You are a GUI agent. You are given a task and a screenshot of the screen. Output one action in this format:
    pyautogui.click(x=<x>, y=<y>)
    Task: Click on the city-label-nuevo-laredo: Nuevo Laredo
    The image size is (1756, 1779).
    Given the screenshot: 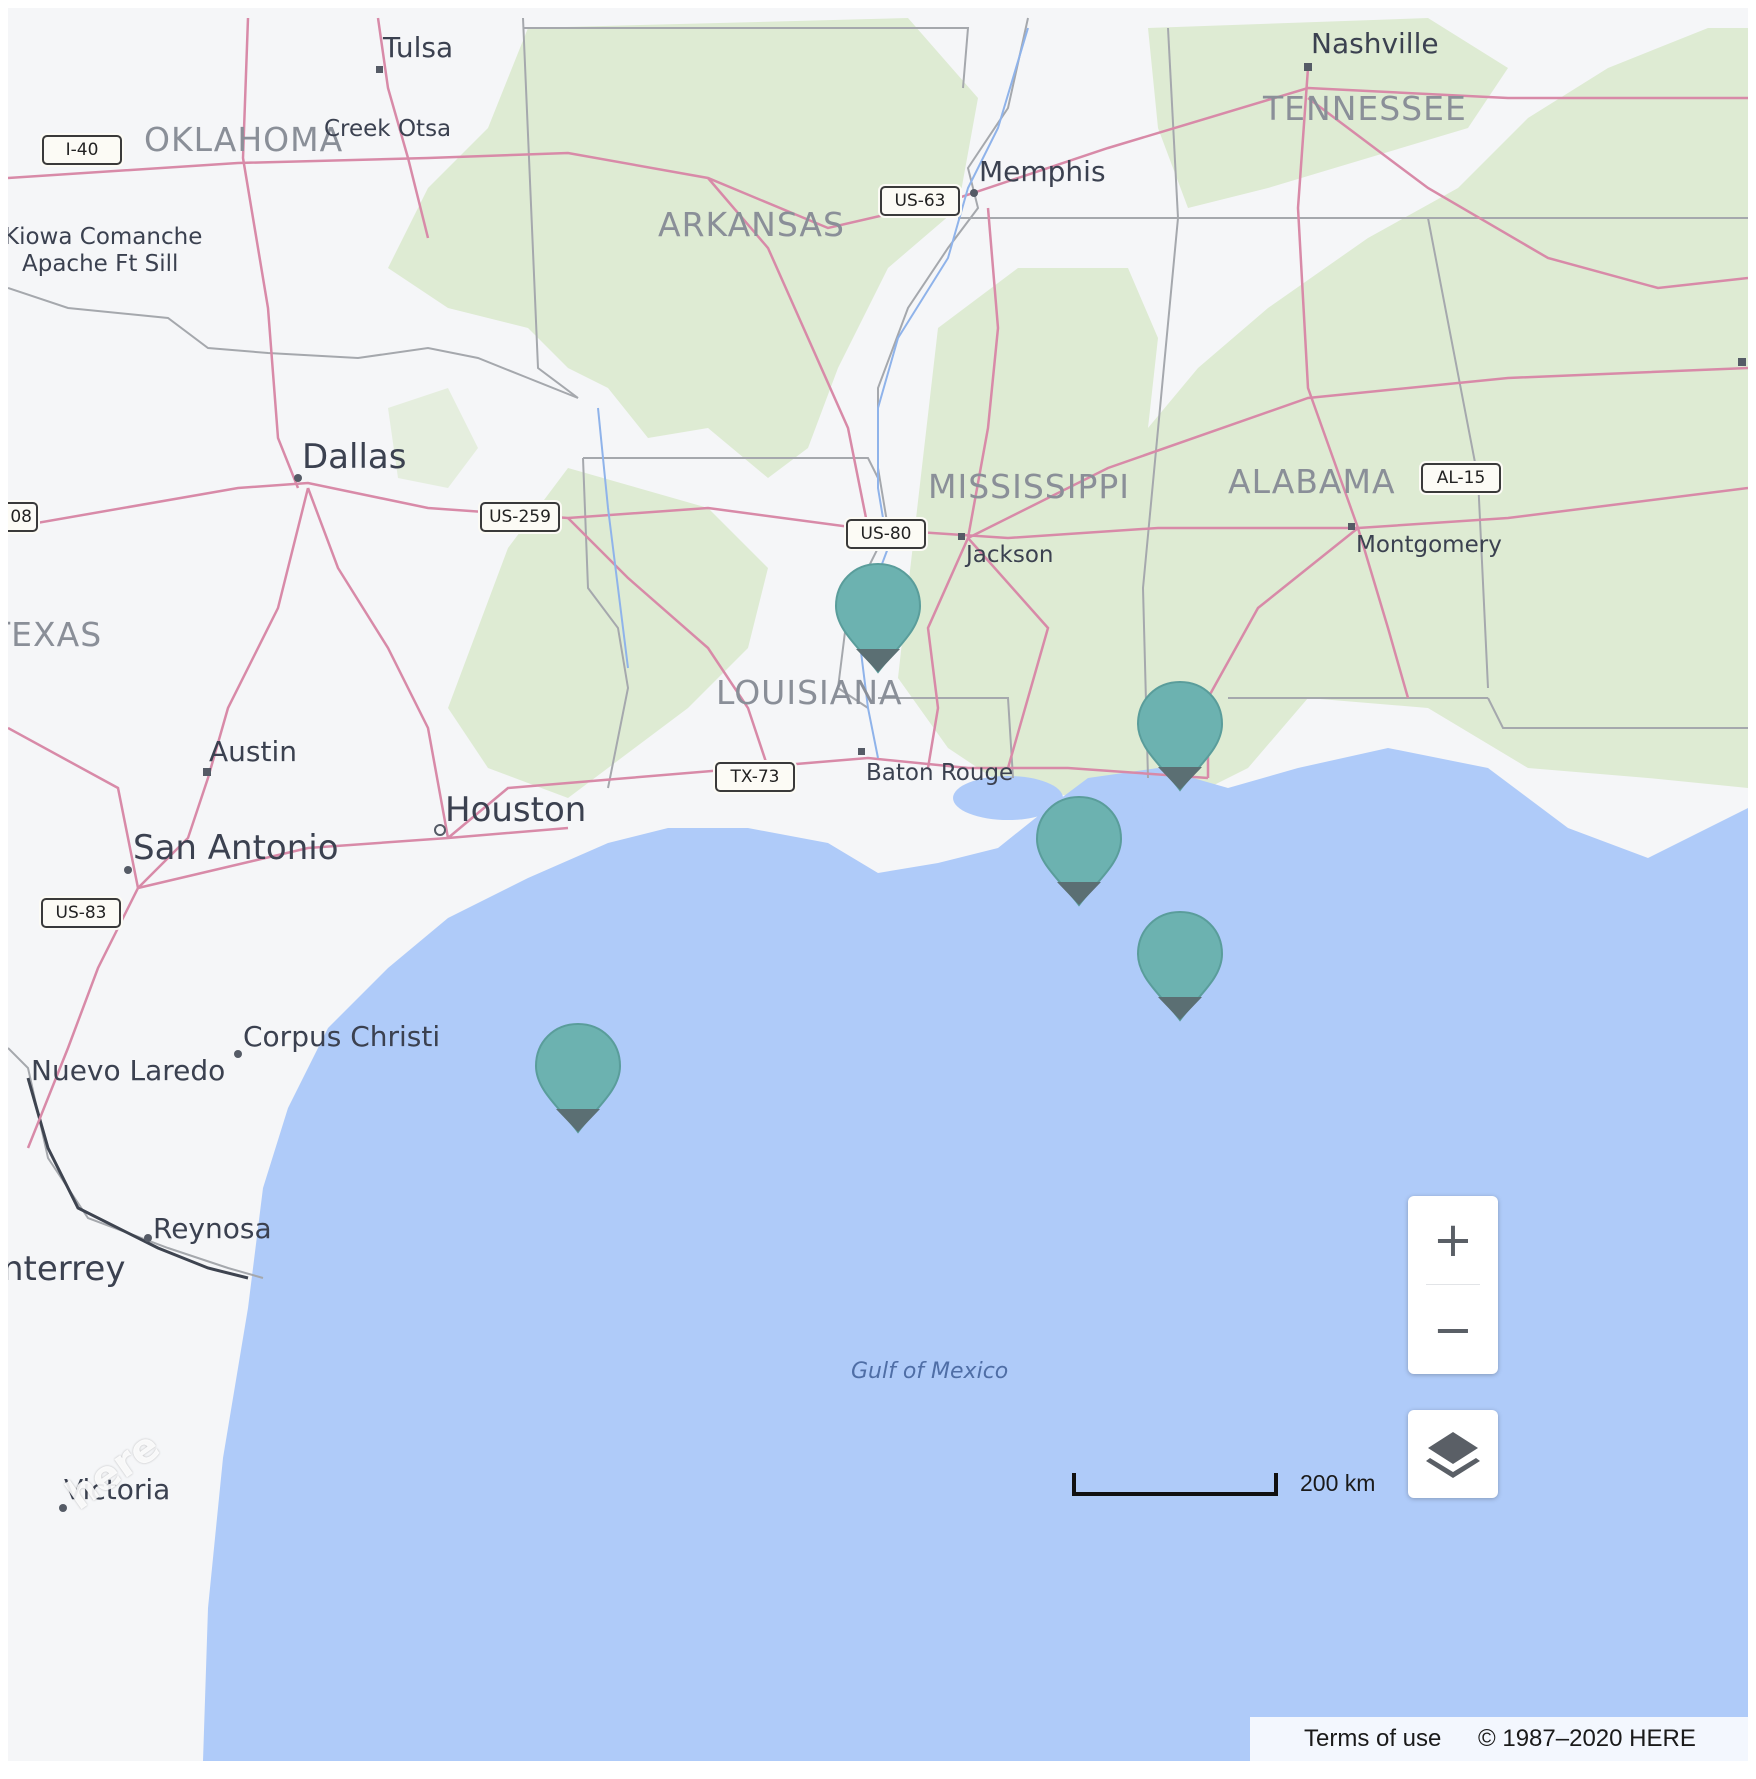 What is the action you would take?
    pyautogui.click(x=128, y=1070)
    